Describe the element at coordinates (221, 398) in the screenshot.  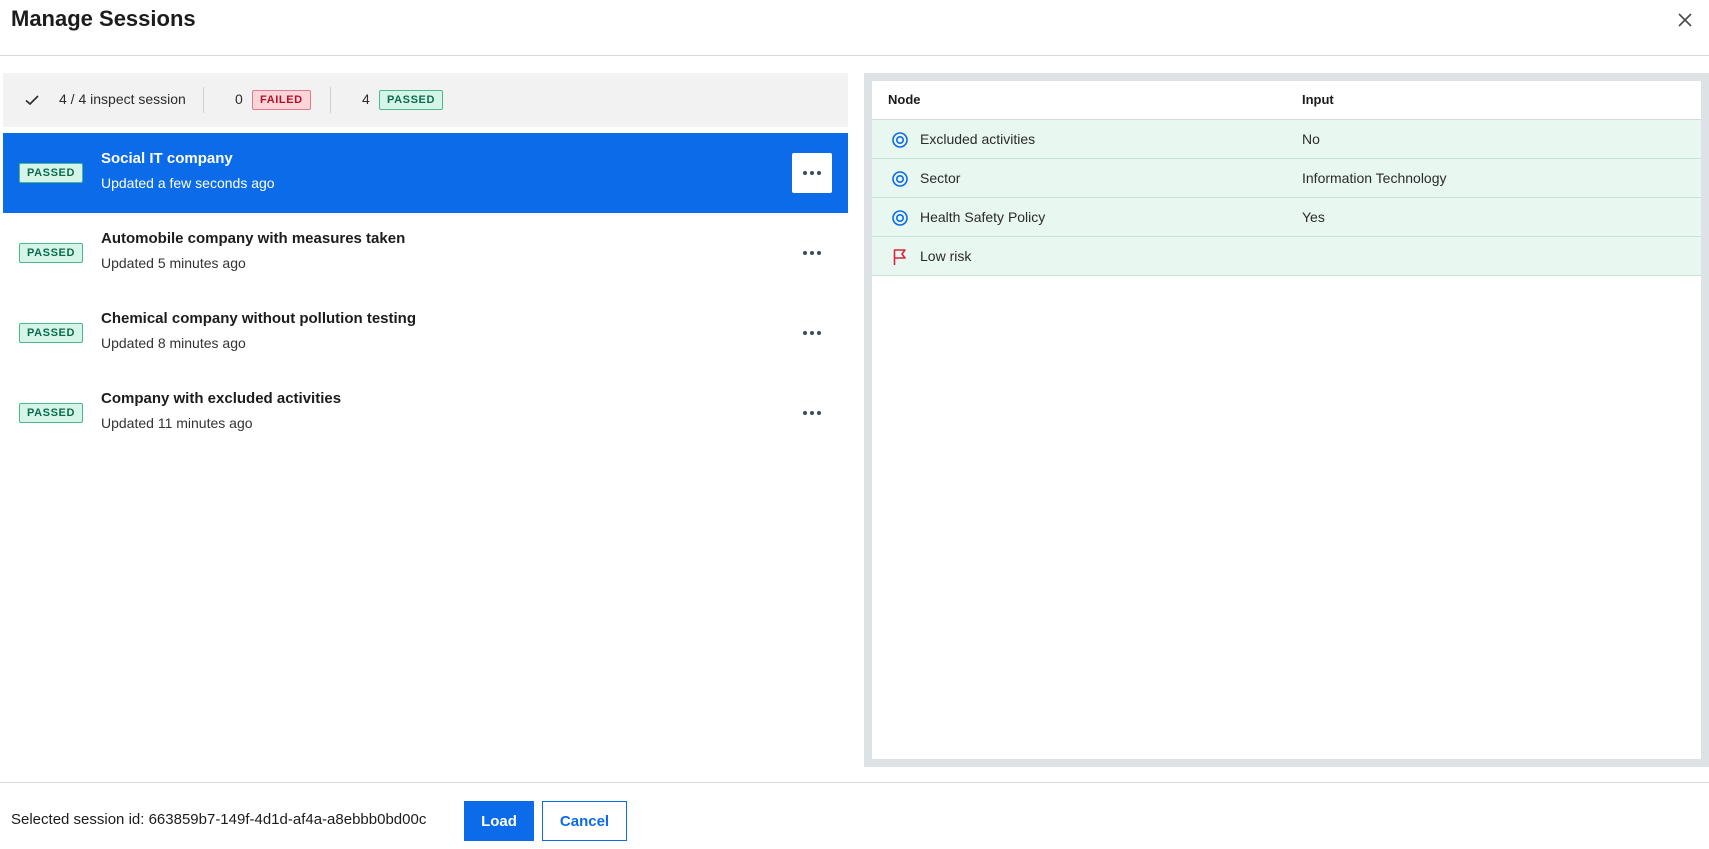
I see `session-name: Company with excluded activities` at that location.